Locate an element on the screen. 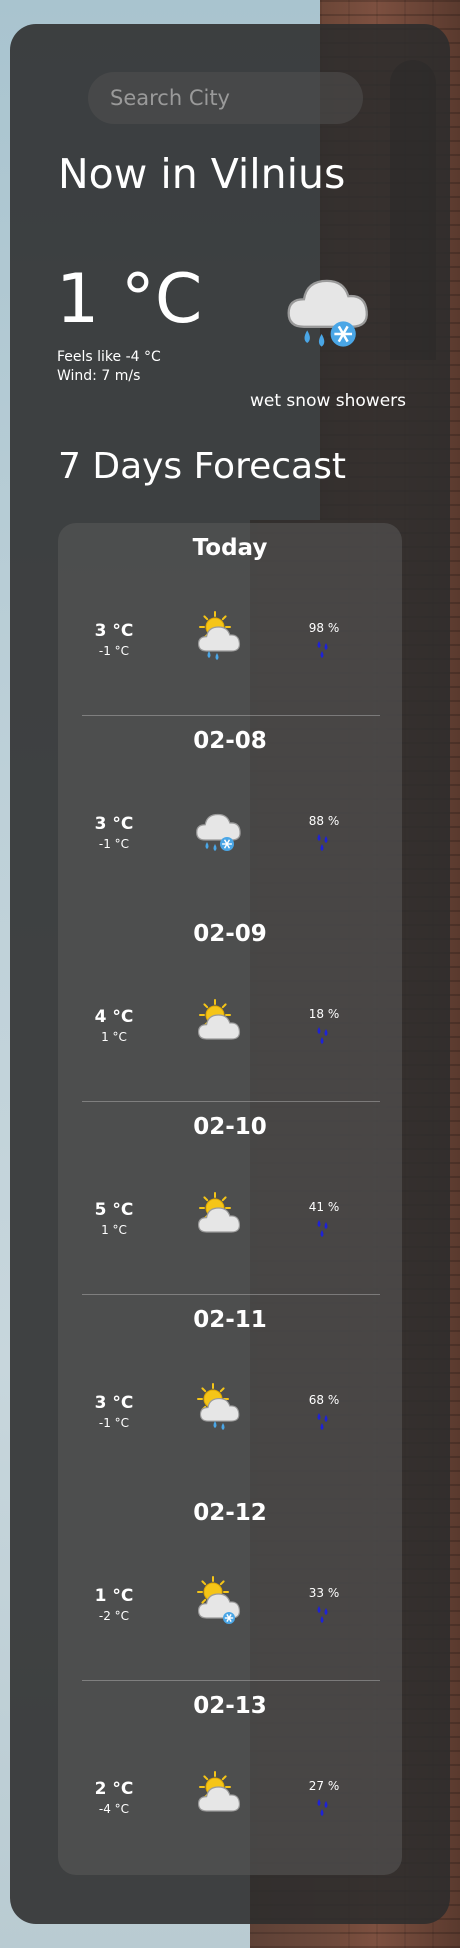 The image size is (460, 1948). forecast-day: 02-12 1 °C -2 °C 33 % is located at coordinates (230, 1584).